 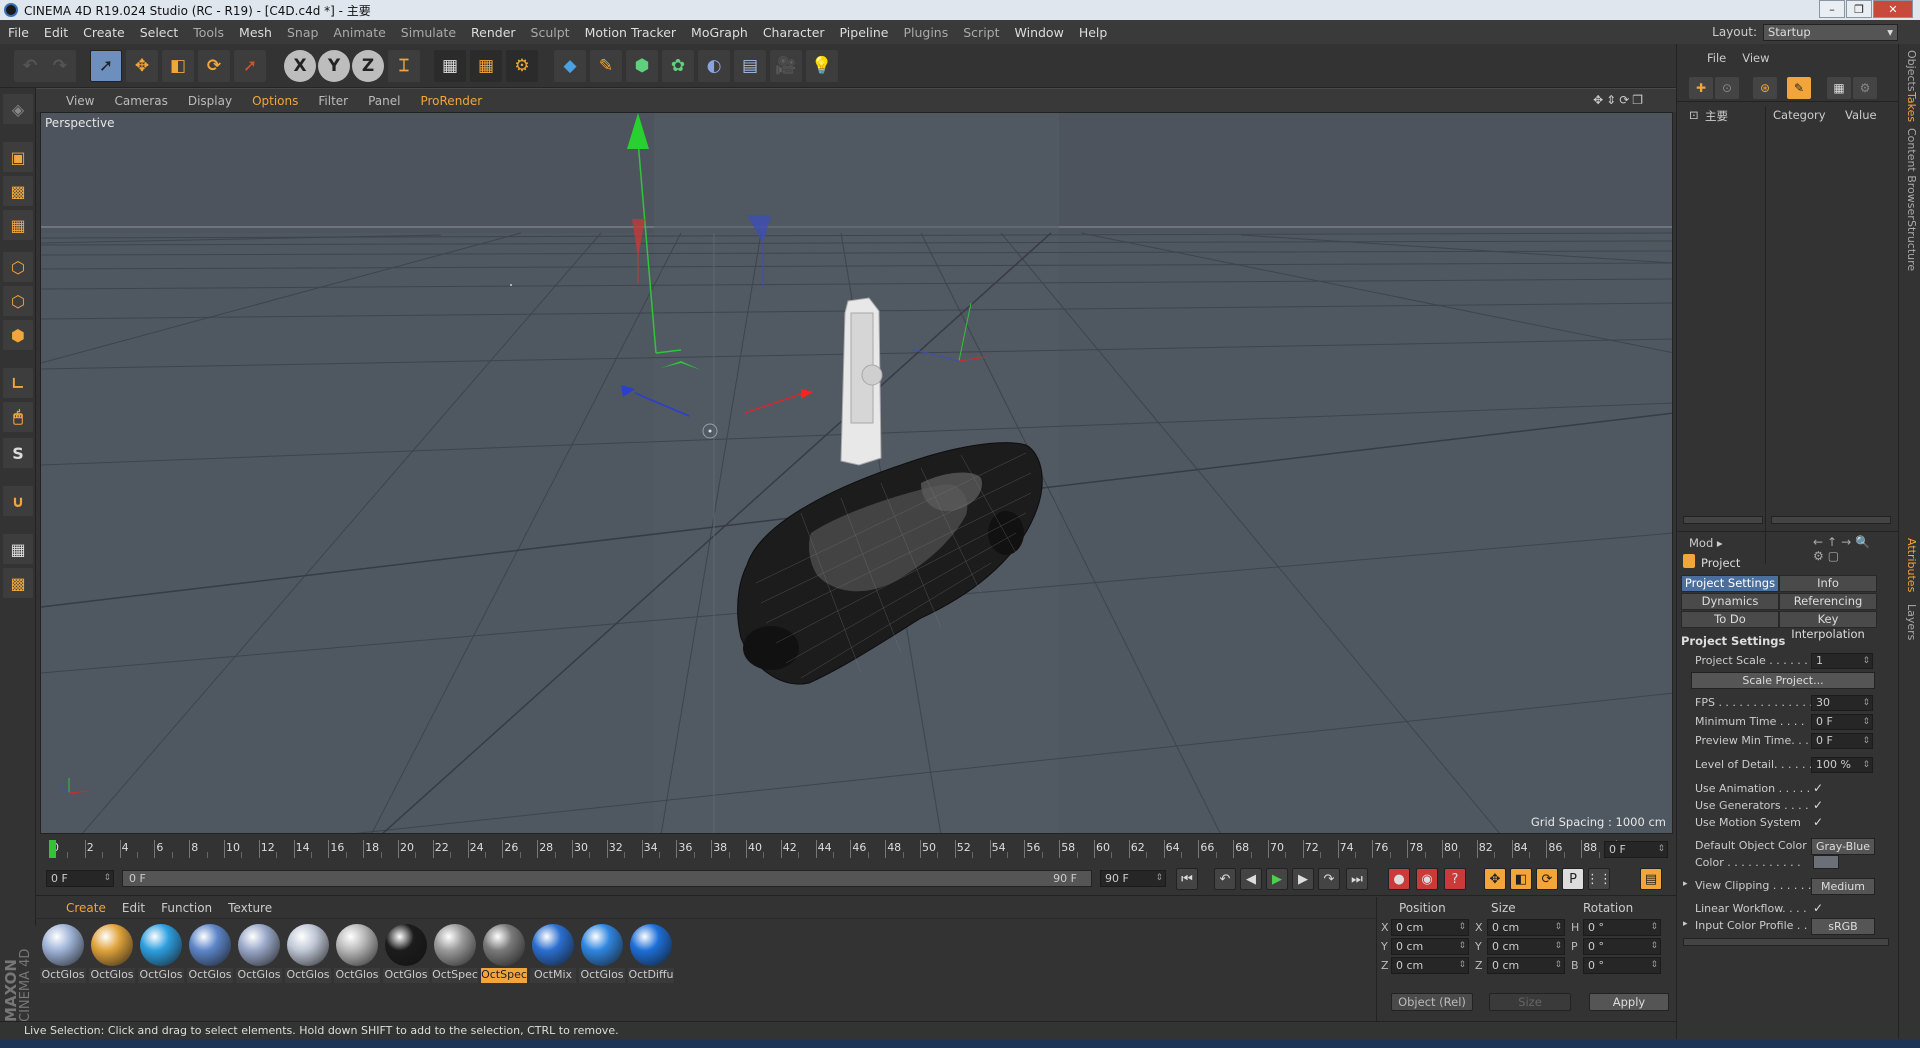 What do you see at coordinates (1629, 1002) in the screenshot?
I see `apply-button: Apply` at bounding box center [1629, 1002].